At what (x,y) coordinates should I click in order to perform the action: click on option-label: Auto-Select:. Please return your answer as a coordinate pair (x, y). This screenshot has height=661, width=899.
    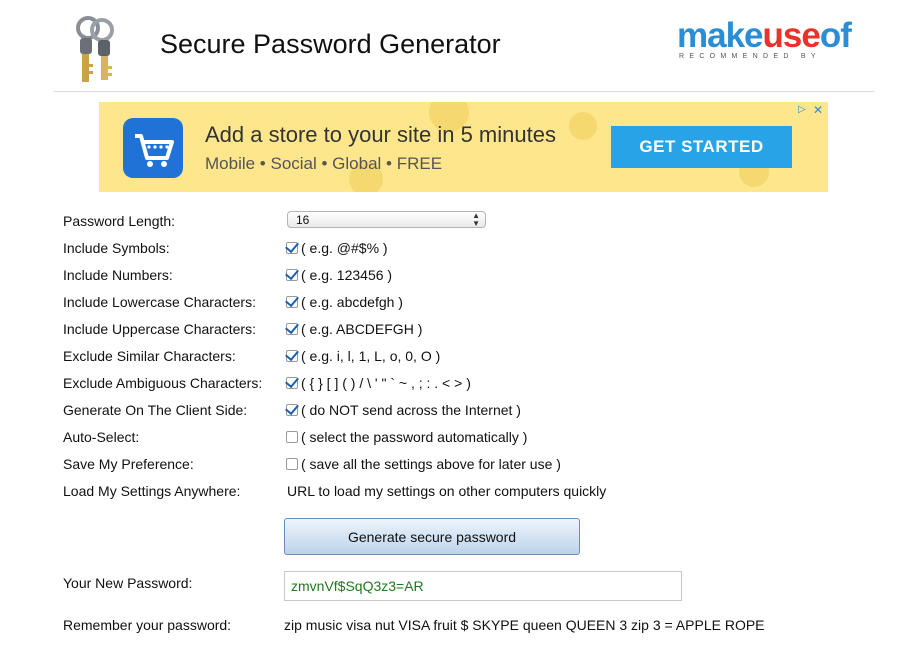
    Looking at the image, I should click on (101, 437).